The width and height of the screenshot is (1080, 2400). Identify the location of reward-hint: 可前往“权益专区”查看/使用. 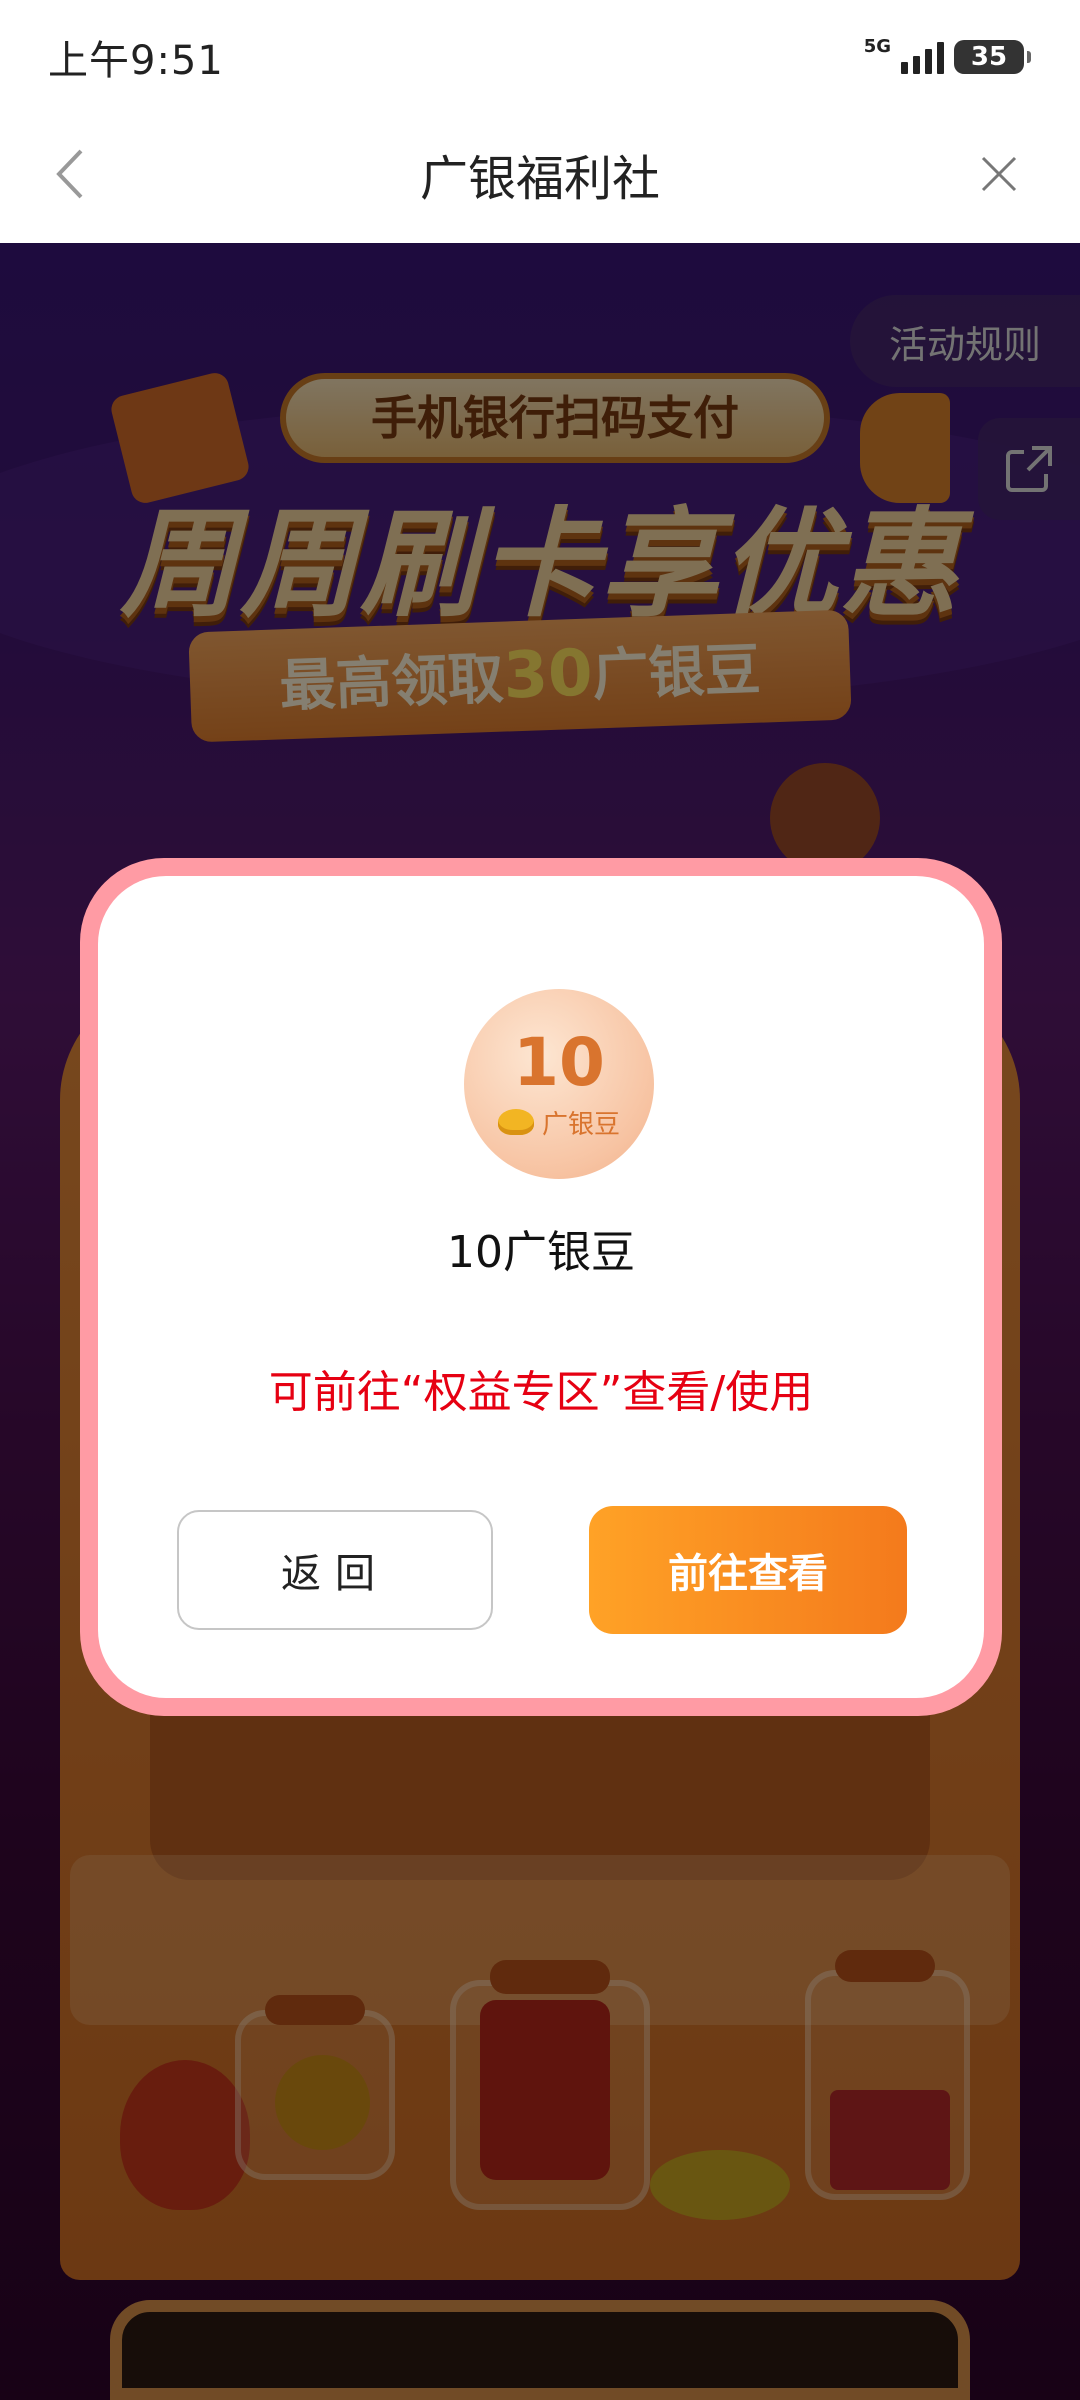
(541, 1392).